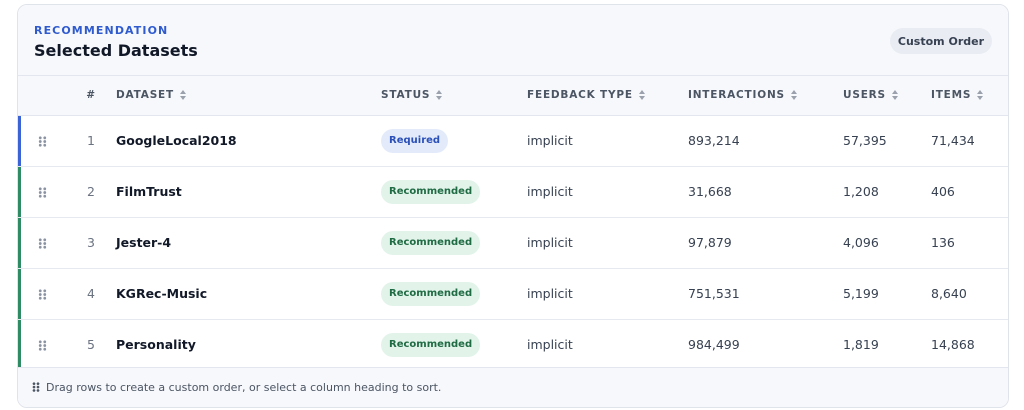 Image resolution: width=1024 pixels, height=410 pixels. I want to click on items-cell: 14,868, so click(969, 344).